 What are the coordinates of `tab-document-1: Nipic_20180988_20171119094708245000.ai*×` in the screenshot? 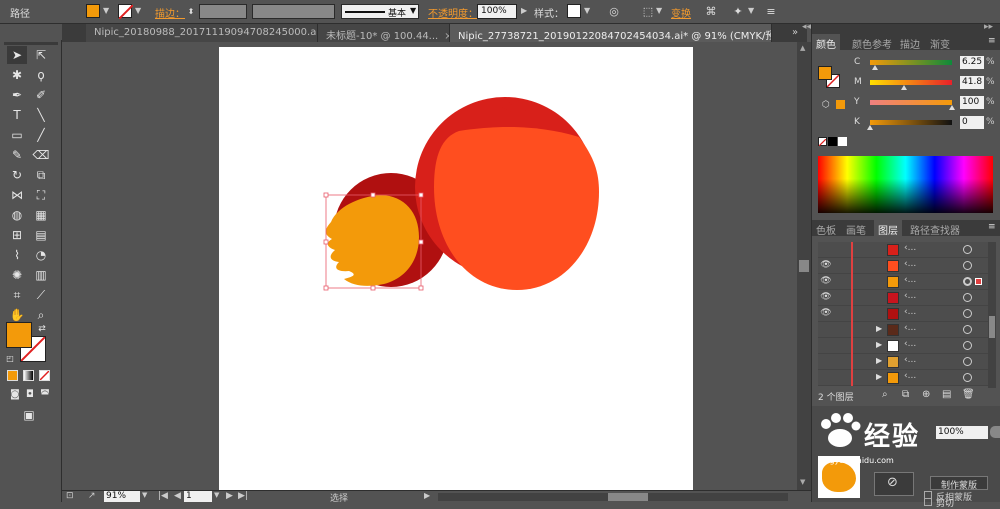 It's located at (202, 33).